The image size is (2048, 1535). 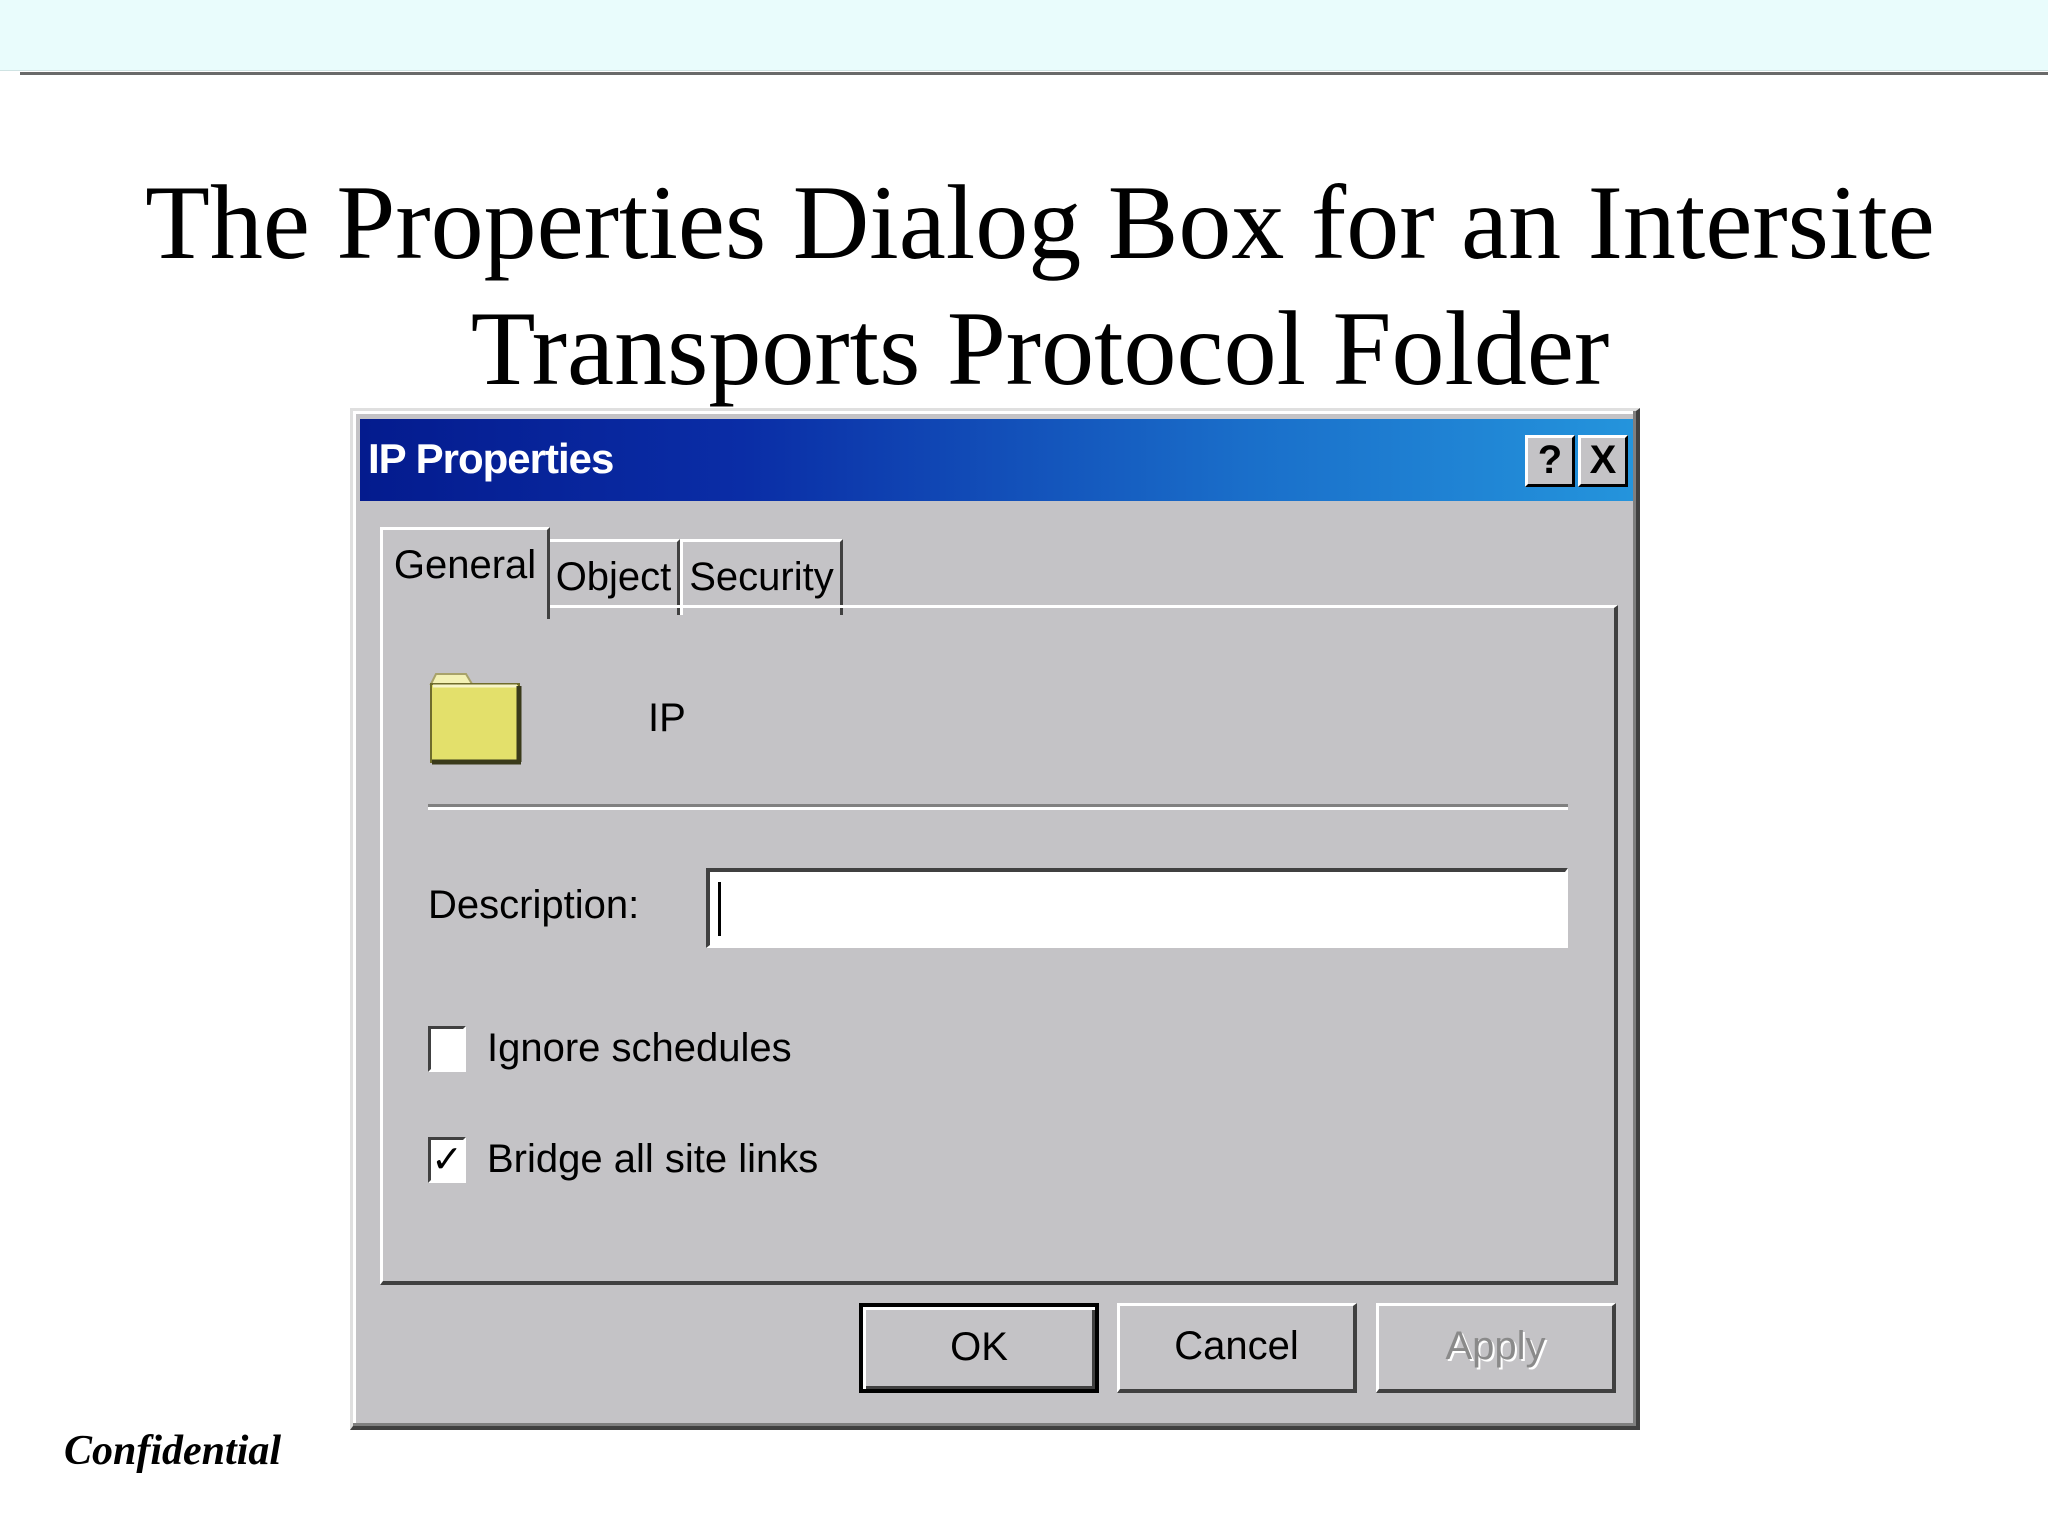 What do you see at coordinates (475, 719) in the screenshot?
I see `folder-icon` at bounding box center [475, 719].